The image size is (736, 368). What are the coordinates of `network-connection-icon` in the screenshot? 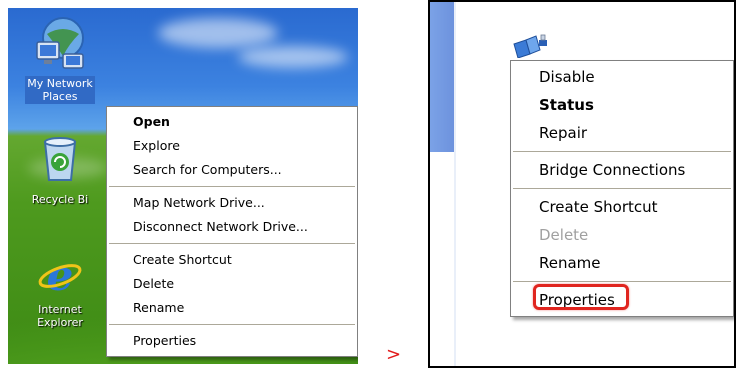 It's located at (530, 46).